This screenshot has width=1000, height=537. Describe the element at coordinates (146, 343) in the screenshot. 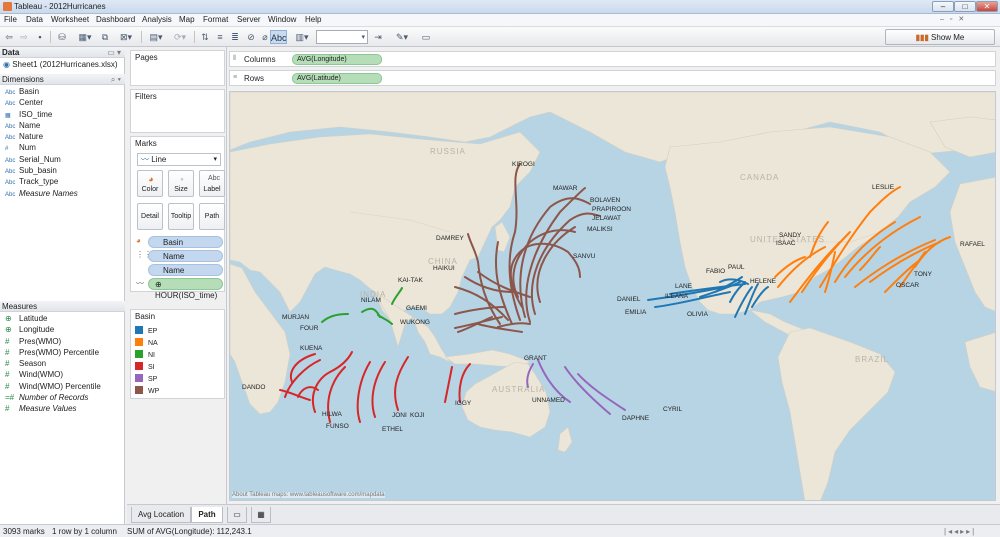

I see `legend-item: NA` at that location.